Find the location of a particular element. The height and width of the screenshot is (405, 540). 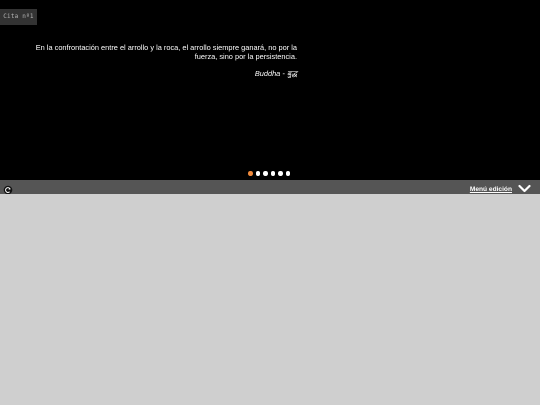

quote-author: Buddha - बुद्ध is located at coordinates (275, 73).